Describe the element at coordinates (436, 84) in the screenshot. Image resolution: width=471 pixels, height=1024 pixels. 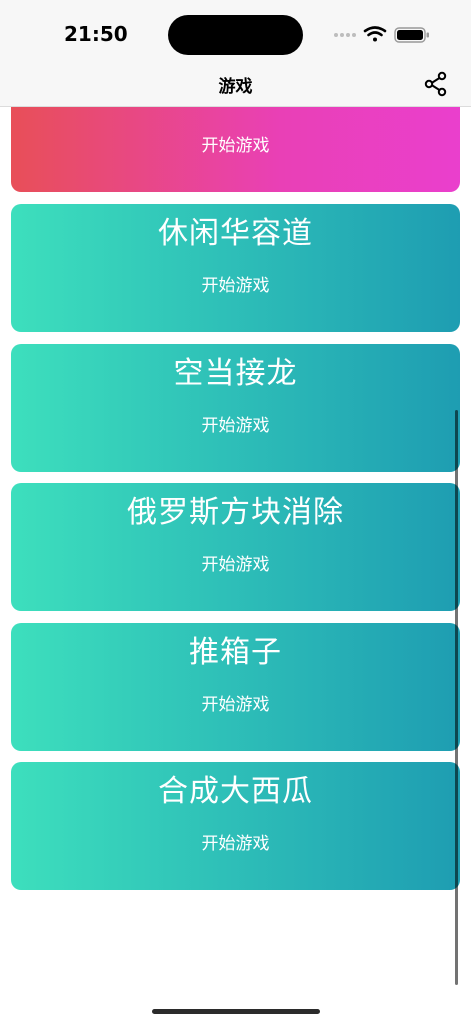
I see `share-icon` at that location.